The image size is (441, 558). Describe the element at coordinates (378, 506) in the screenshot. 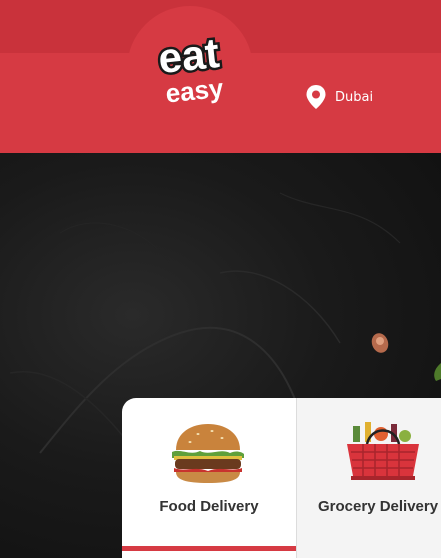

I see `grocery-delivery-label: Grocery Delivery` at that location.